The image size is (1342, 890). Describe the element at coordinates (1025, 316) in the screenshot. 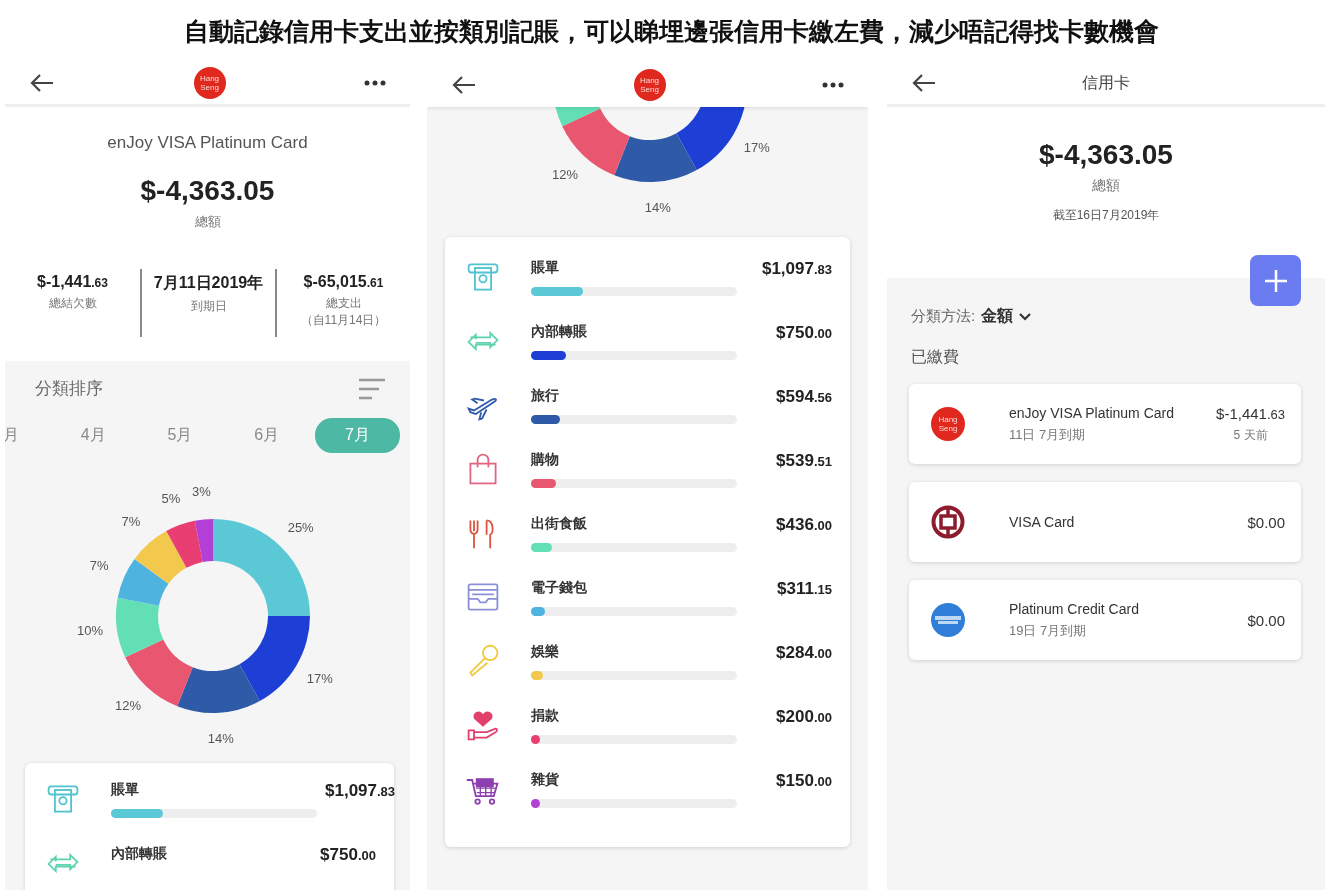

I see `chevron-down-icon` at that location.